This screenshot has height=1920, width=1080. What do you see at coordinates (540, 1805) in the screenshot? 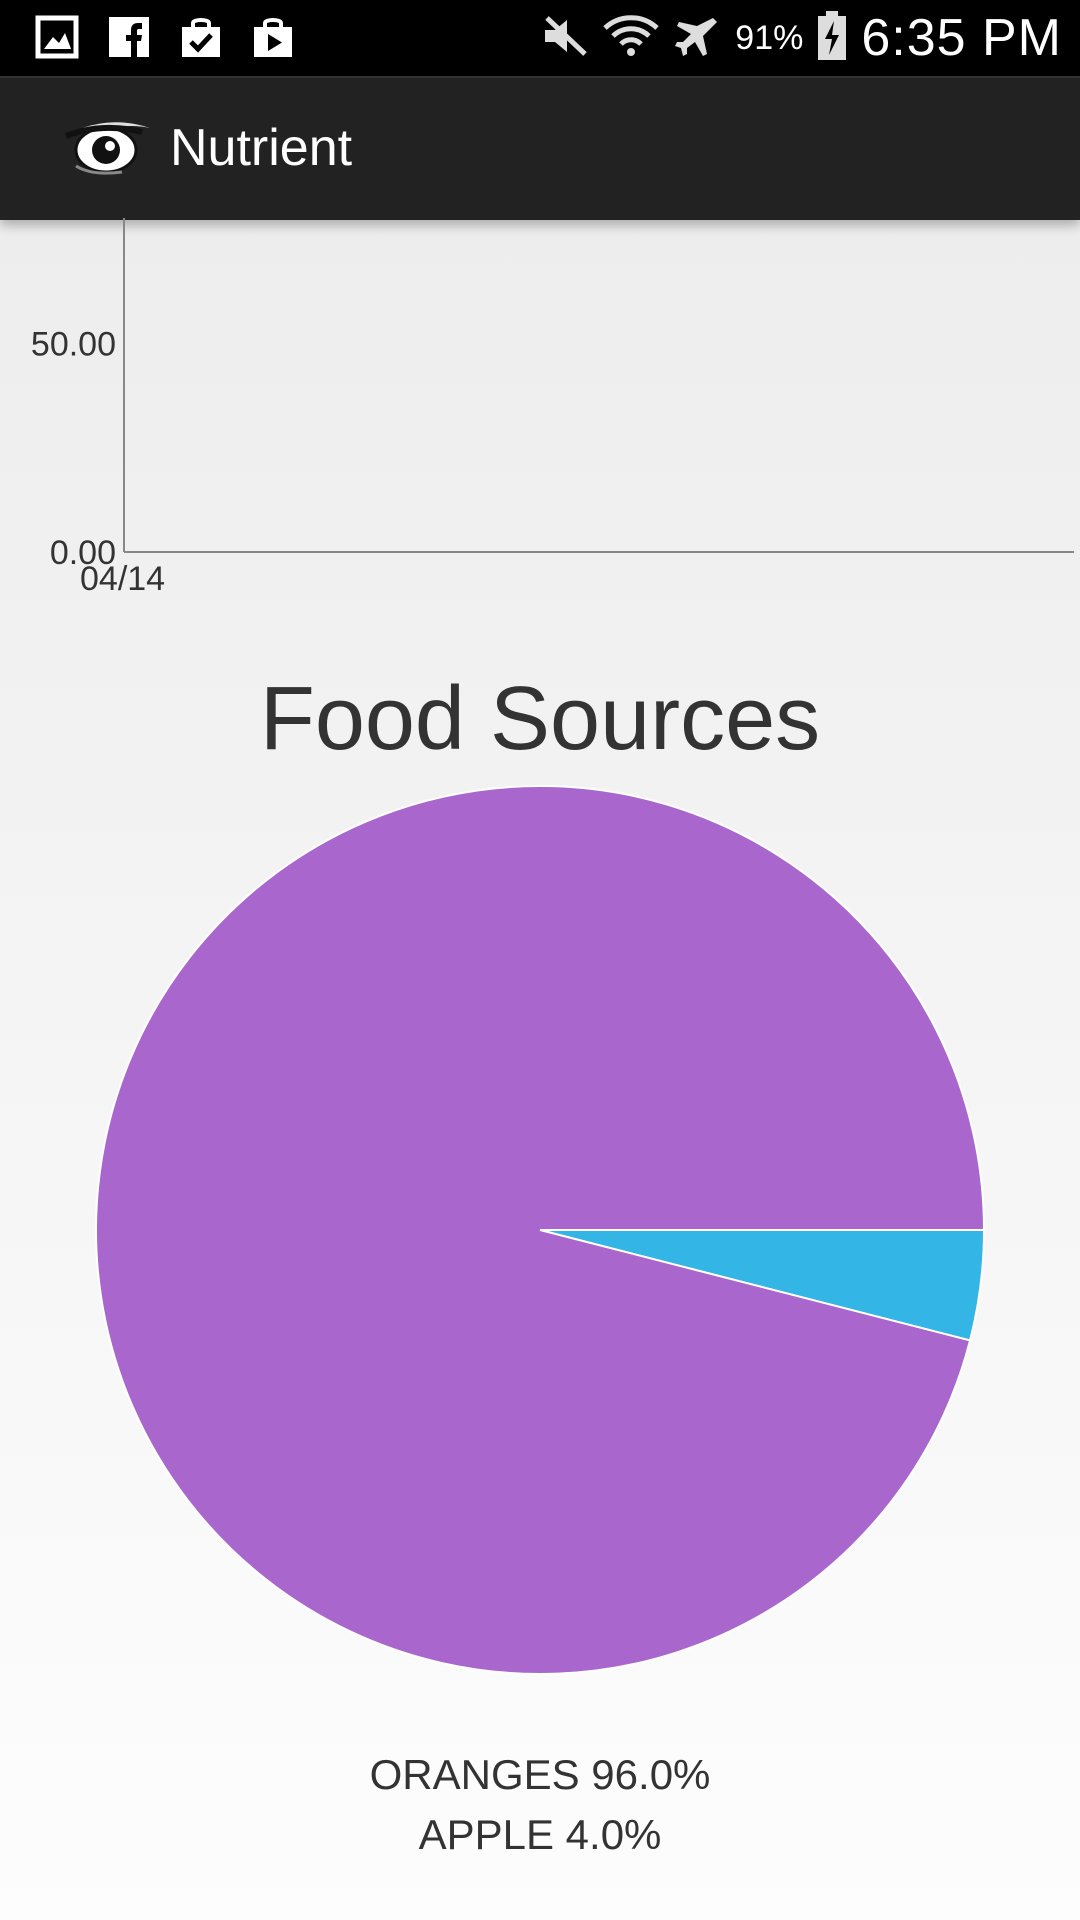
I see `chart-legend: ORANGES 96.0% APPLE 4.0%` at bounding box center [540, 1805].